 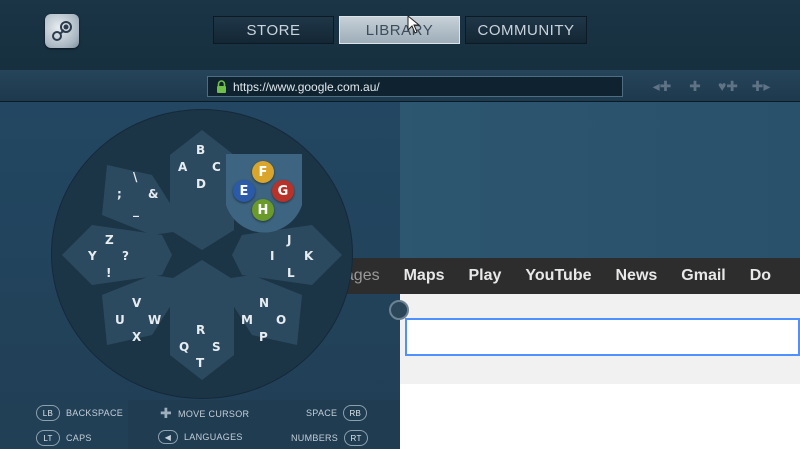 I want to click on hint-numbers: NUMBERS RT, so click(x=332, y=438).